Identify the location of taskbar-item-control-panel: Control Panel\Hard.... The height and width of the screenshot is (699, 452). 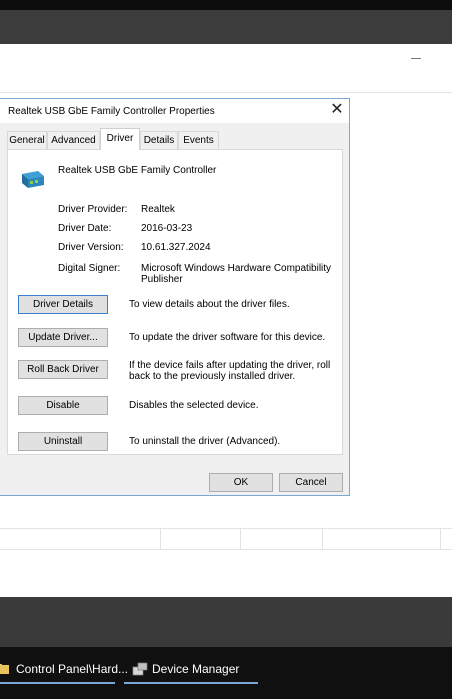
(64, 669).